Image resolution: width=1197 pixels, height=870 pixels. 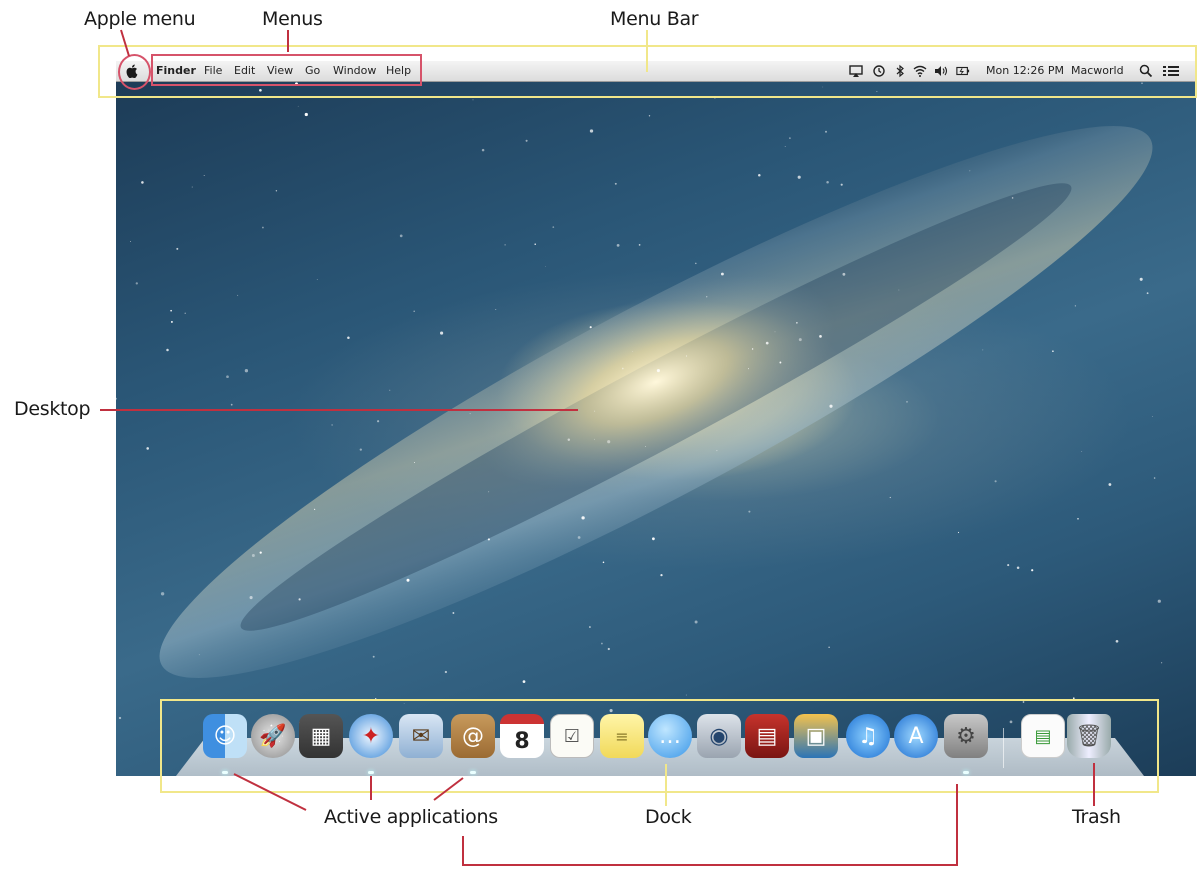 I want to click on active-apps-leader-system-preferences, so click(x=710, y=825).